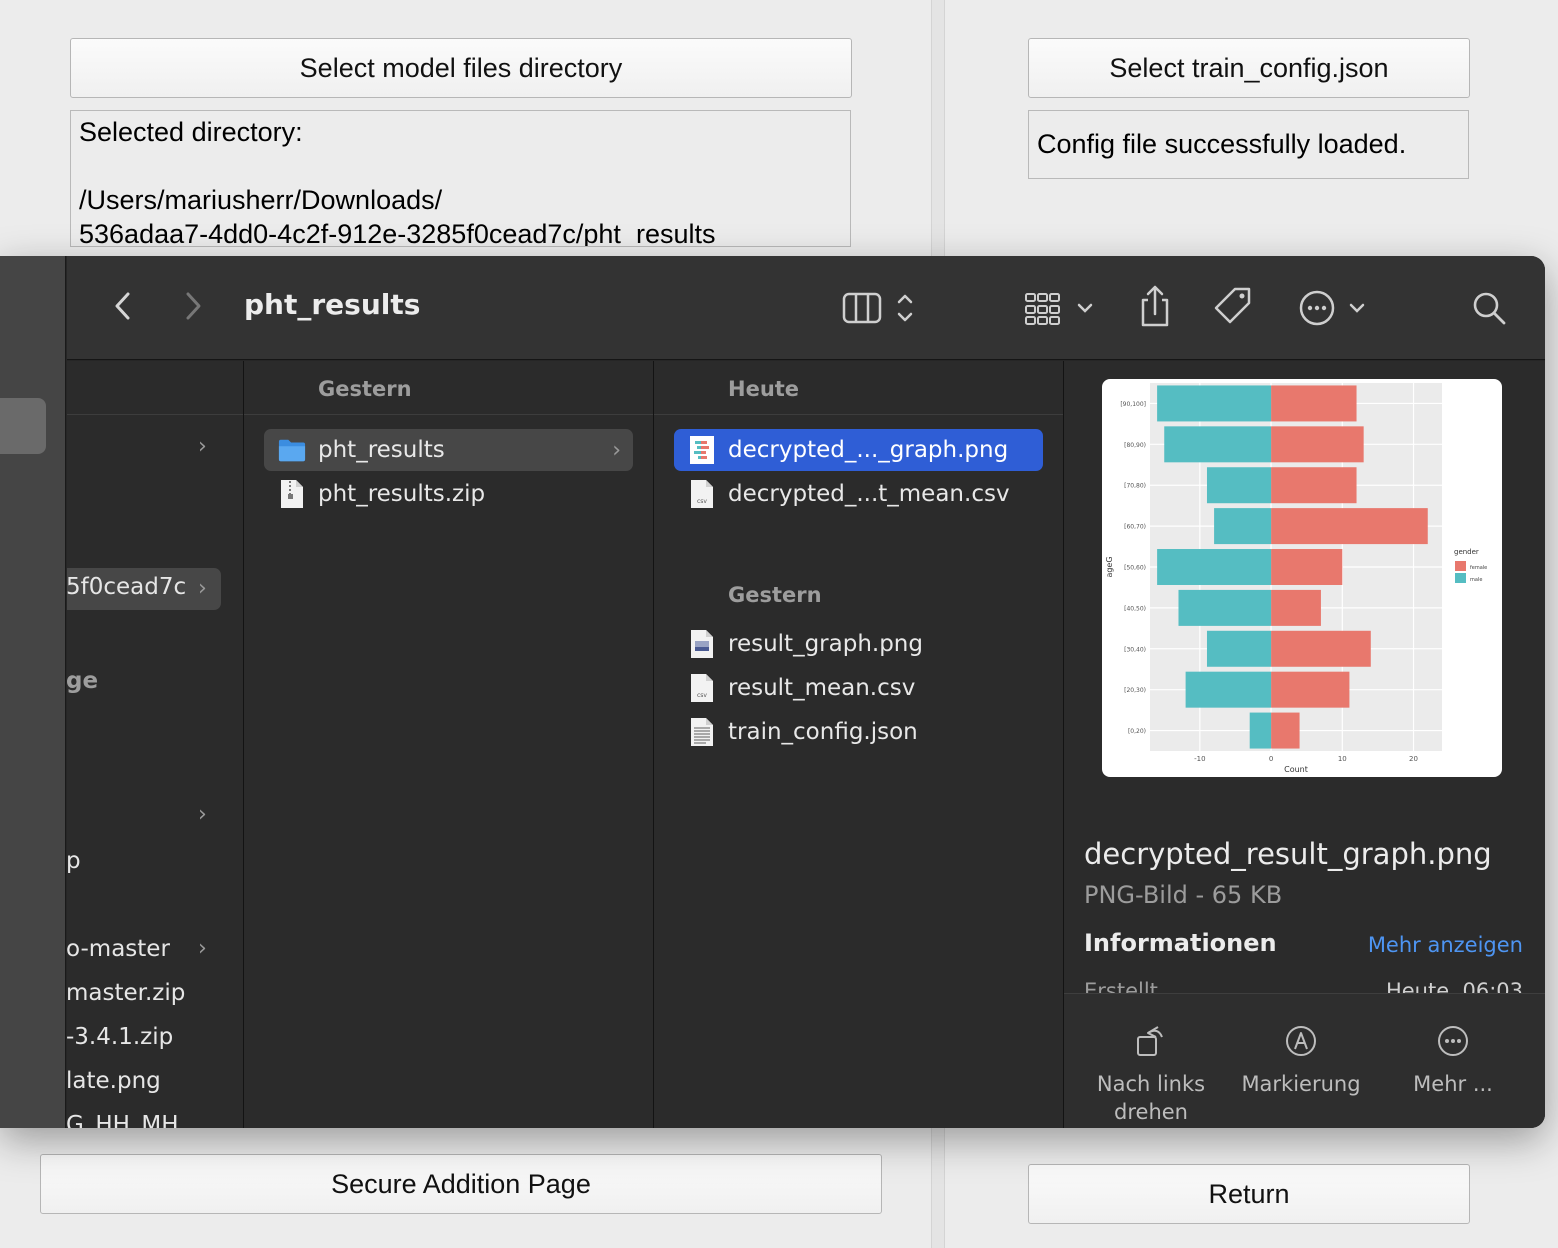 The image size is (1558, 1248). I want to click on preview-file-name: decrypted_result_graph.png, so click(1288, 854).